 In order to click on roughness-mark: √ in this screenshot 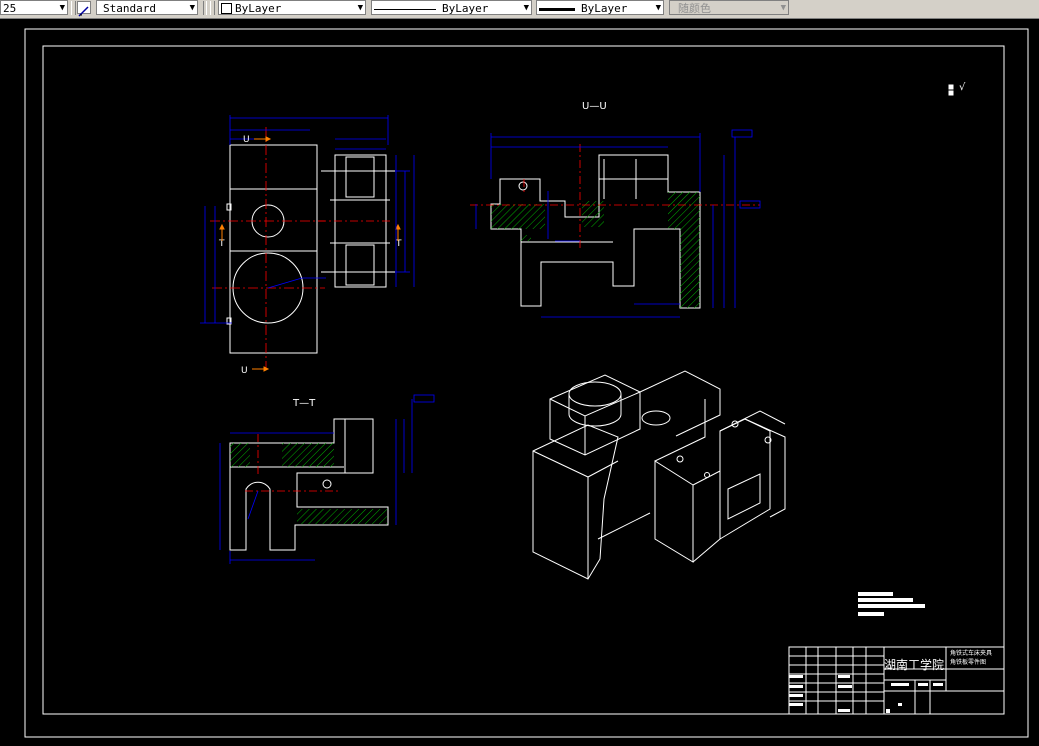, I will do `click(962, 87)`.